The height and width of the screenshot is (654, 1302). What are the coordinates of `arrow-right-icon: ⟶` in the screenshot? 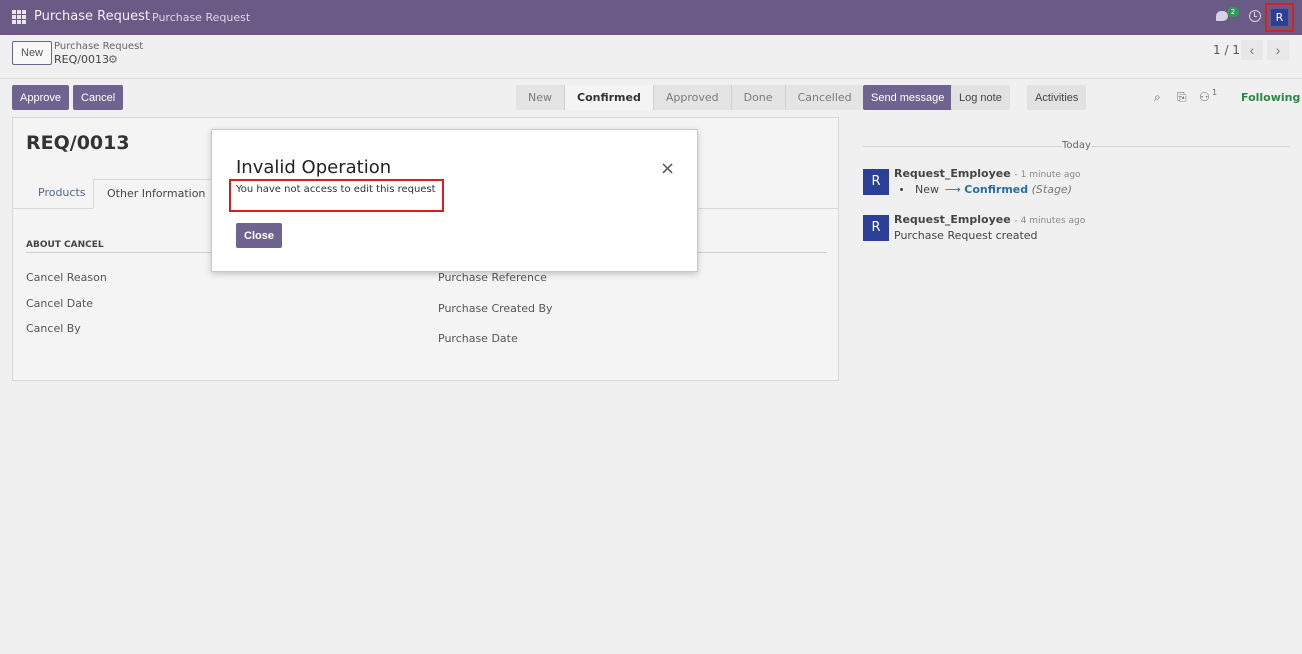 It's located at (953, 189).